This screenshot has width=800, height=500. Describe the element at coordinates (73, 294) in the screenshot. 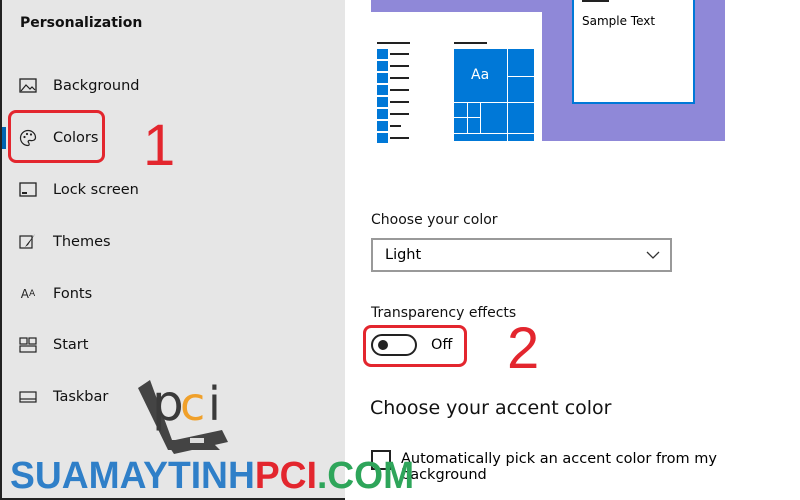

I see `sidebar-item-label: Fonts` at that location.